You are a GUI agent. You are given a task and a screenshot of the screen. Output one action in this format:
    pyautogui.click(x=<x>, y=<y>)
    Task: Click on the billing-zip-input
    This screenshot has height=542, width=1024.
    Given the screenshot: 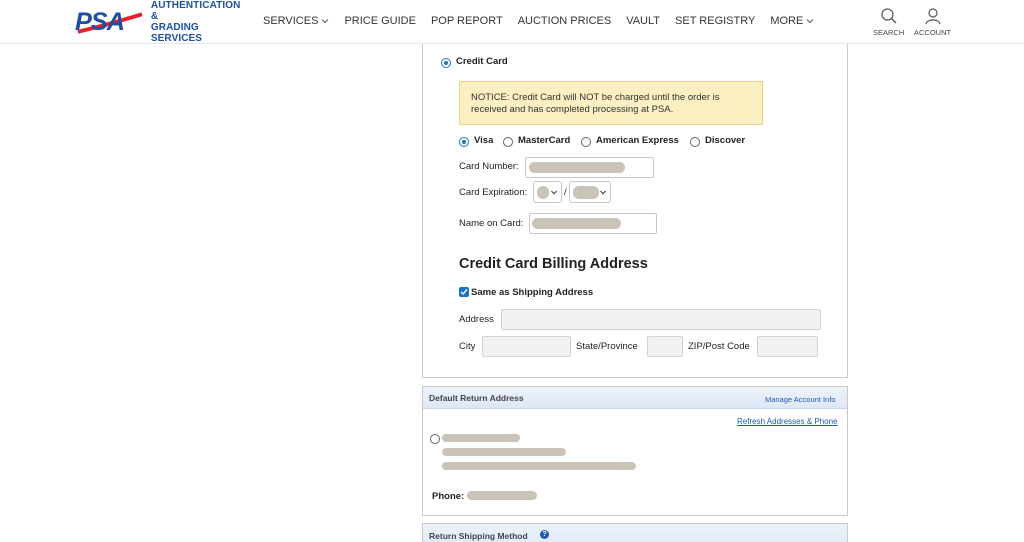 What is the action you would take?
    pyautogui.click(x=787, y=346)
    